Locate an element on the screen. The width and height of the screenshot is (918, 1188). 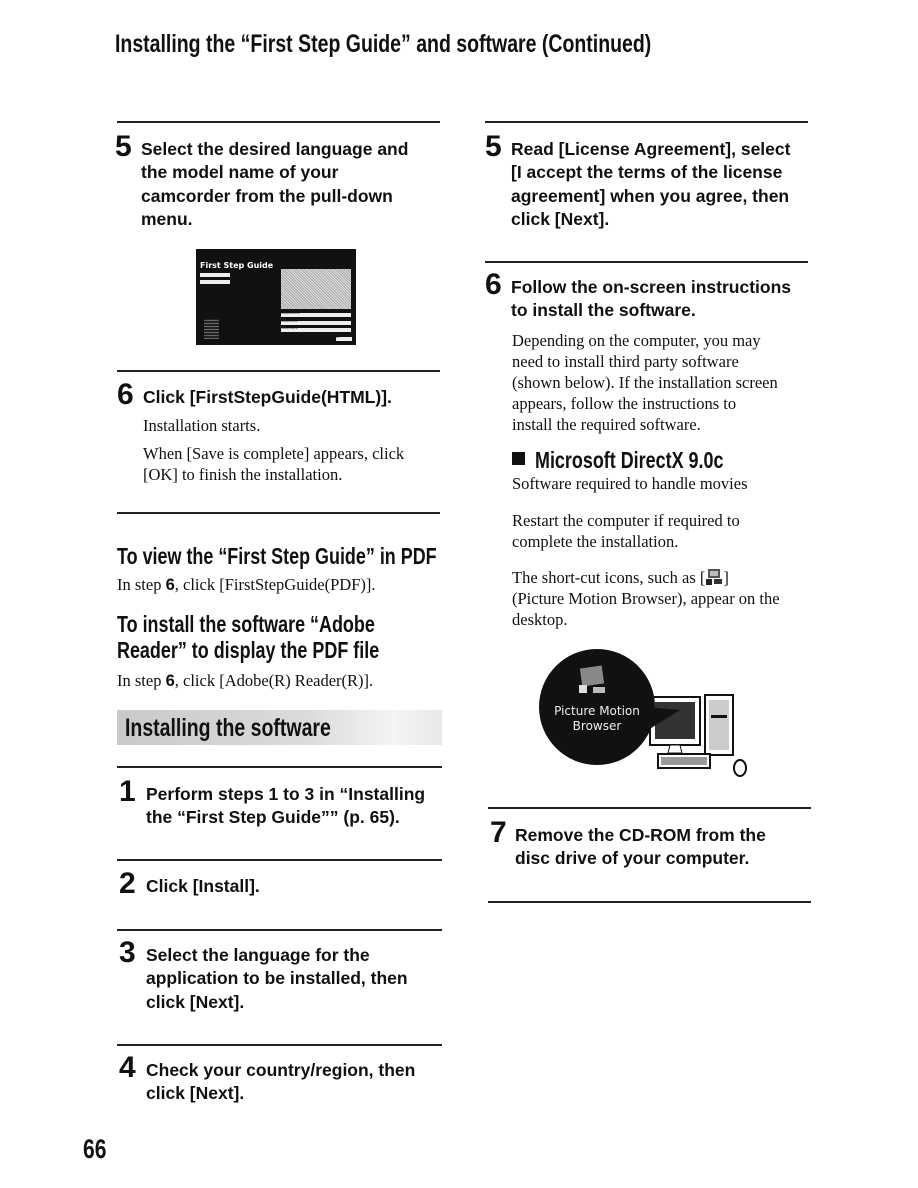
subsection-body: Software required to handle movies is located at coordinates (630, 483).